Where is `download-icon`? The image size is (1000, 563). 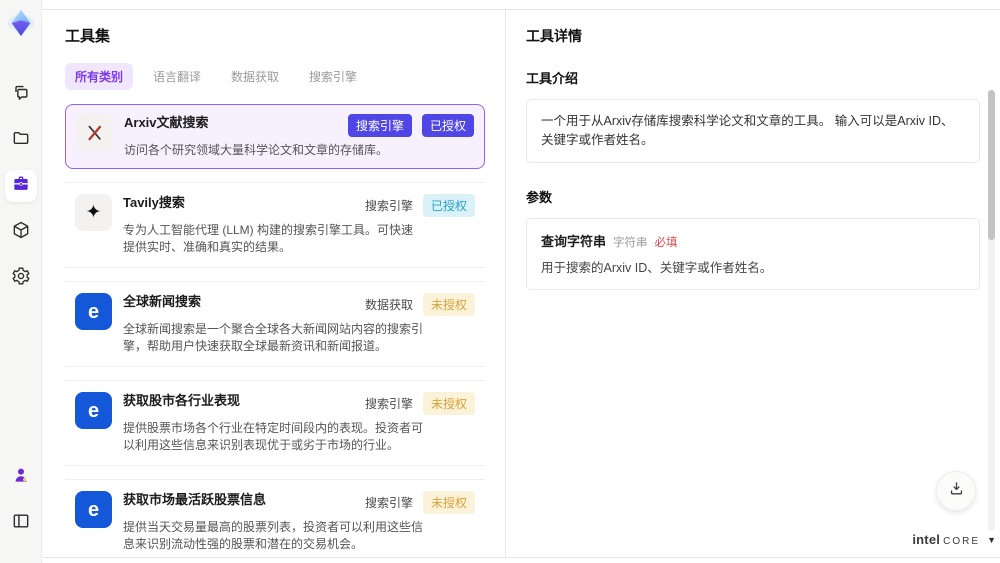 download-icon is located at coordinates (956, 491).